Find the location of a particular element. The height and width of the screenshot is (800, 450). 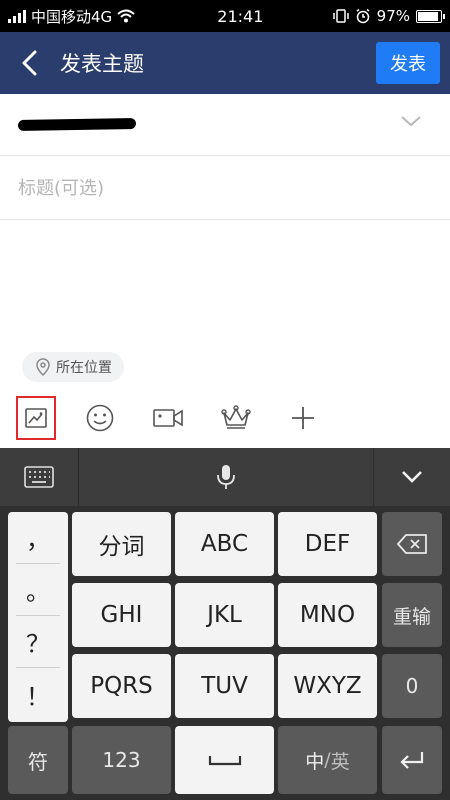

image-icon is located at coordinates (36, 418).